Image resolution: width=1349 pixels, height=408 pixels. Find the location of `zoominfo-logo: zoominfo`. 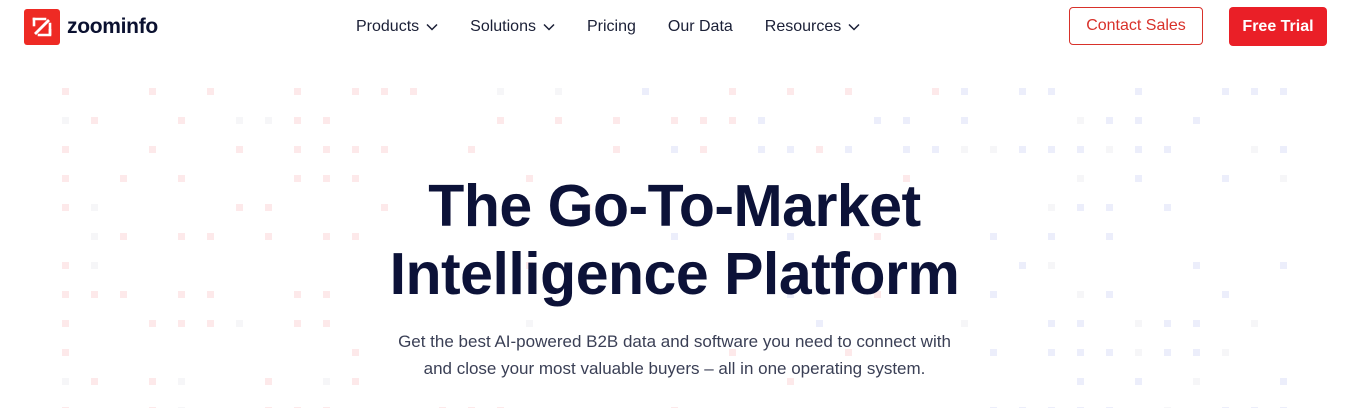

zoominfo-logo: zoominfo is located at coordinates (91, 27).